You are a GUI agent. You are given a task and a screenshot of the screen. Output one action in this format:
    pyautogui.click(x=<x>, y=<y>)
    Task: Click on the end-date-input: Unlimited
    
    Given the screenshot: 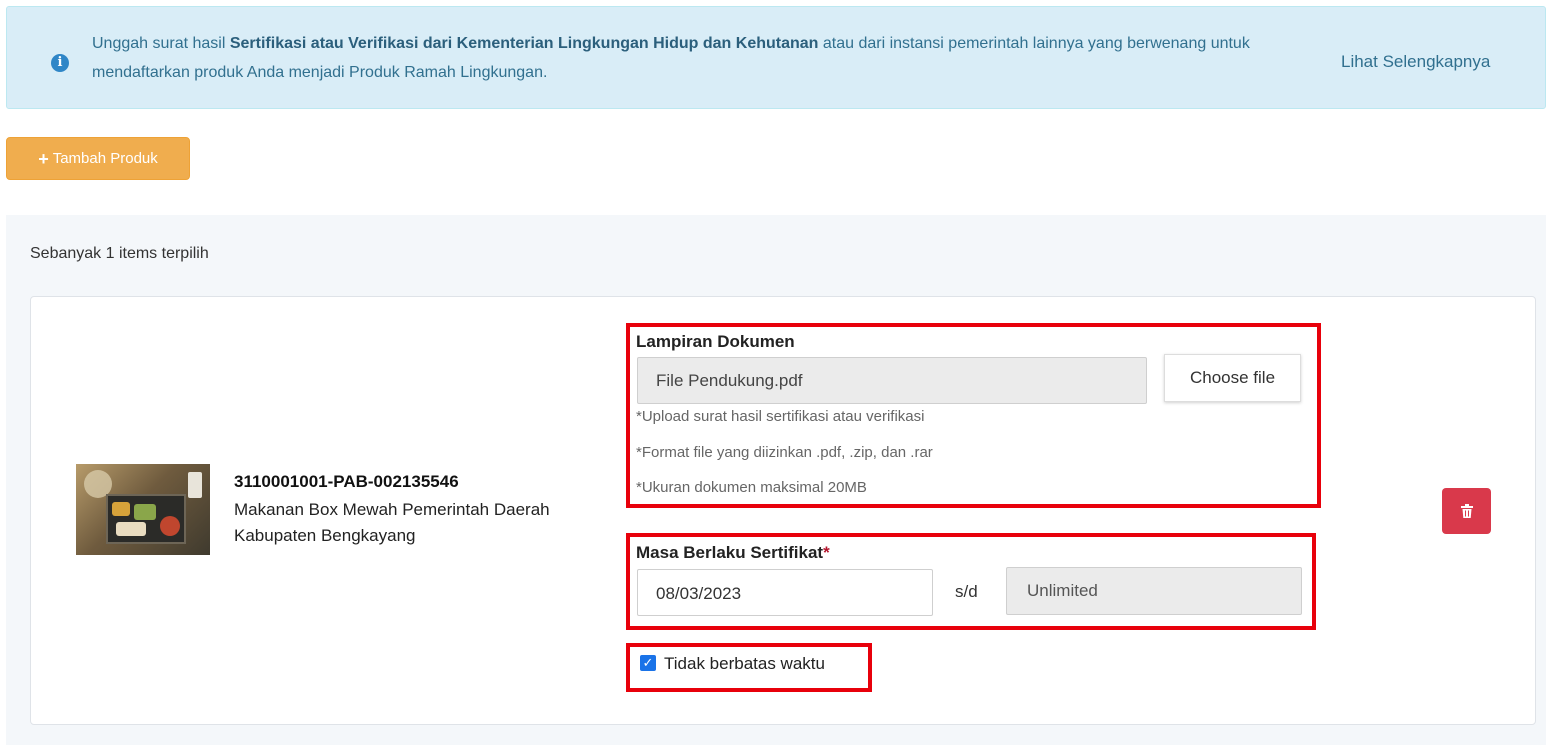 What is the action you would take?
    pyautogui.click(x=1154, y=591)
    